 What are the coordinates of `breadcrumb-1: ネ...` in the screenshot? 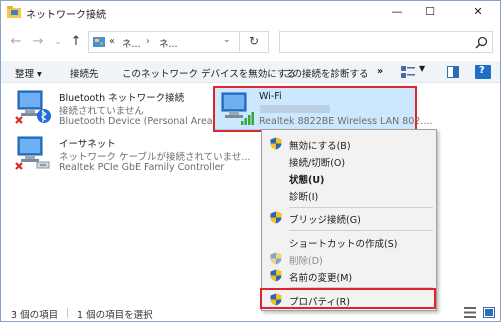 It's located at (131, 43).